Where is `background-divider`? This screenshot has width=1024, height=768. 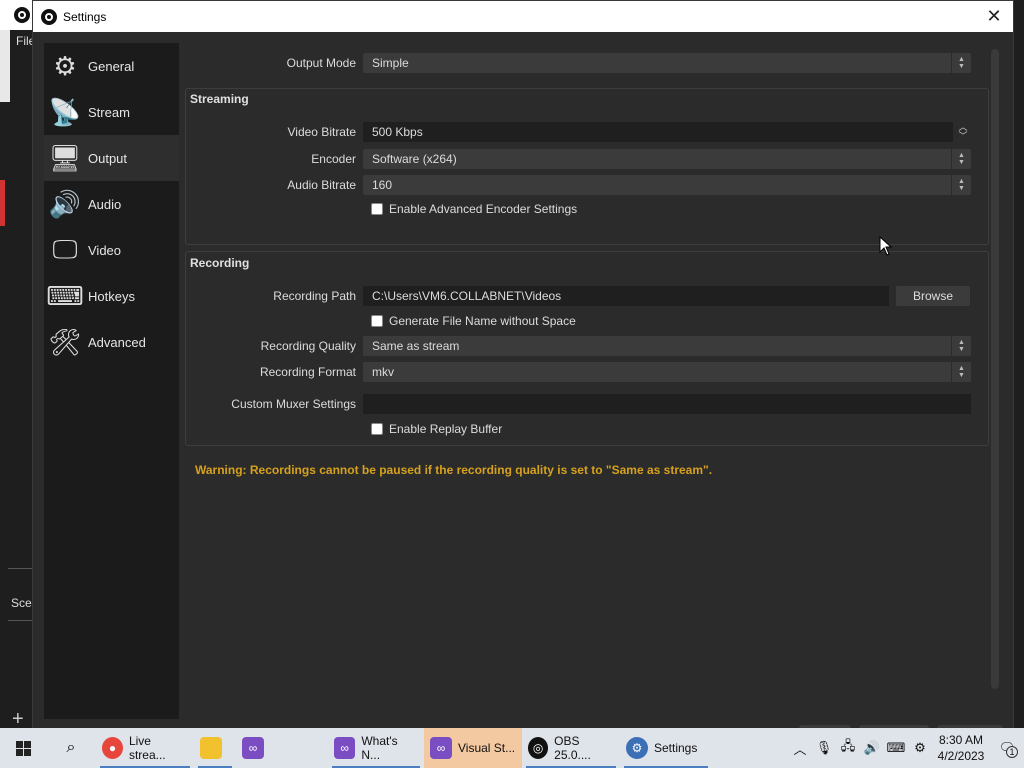 background-divider is located at coordinates (21, 620).